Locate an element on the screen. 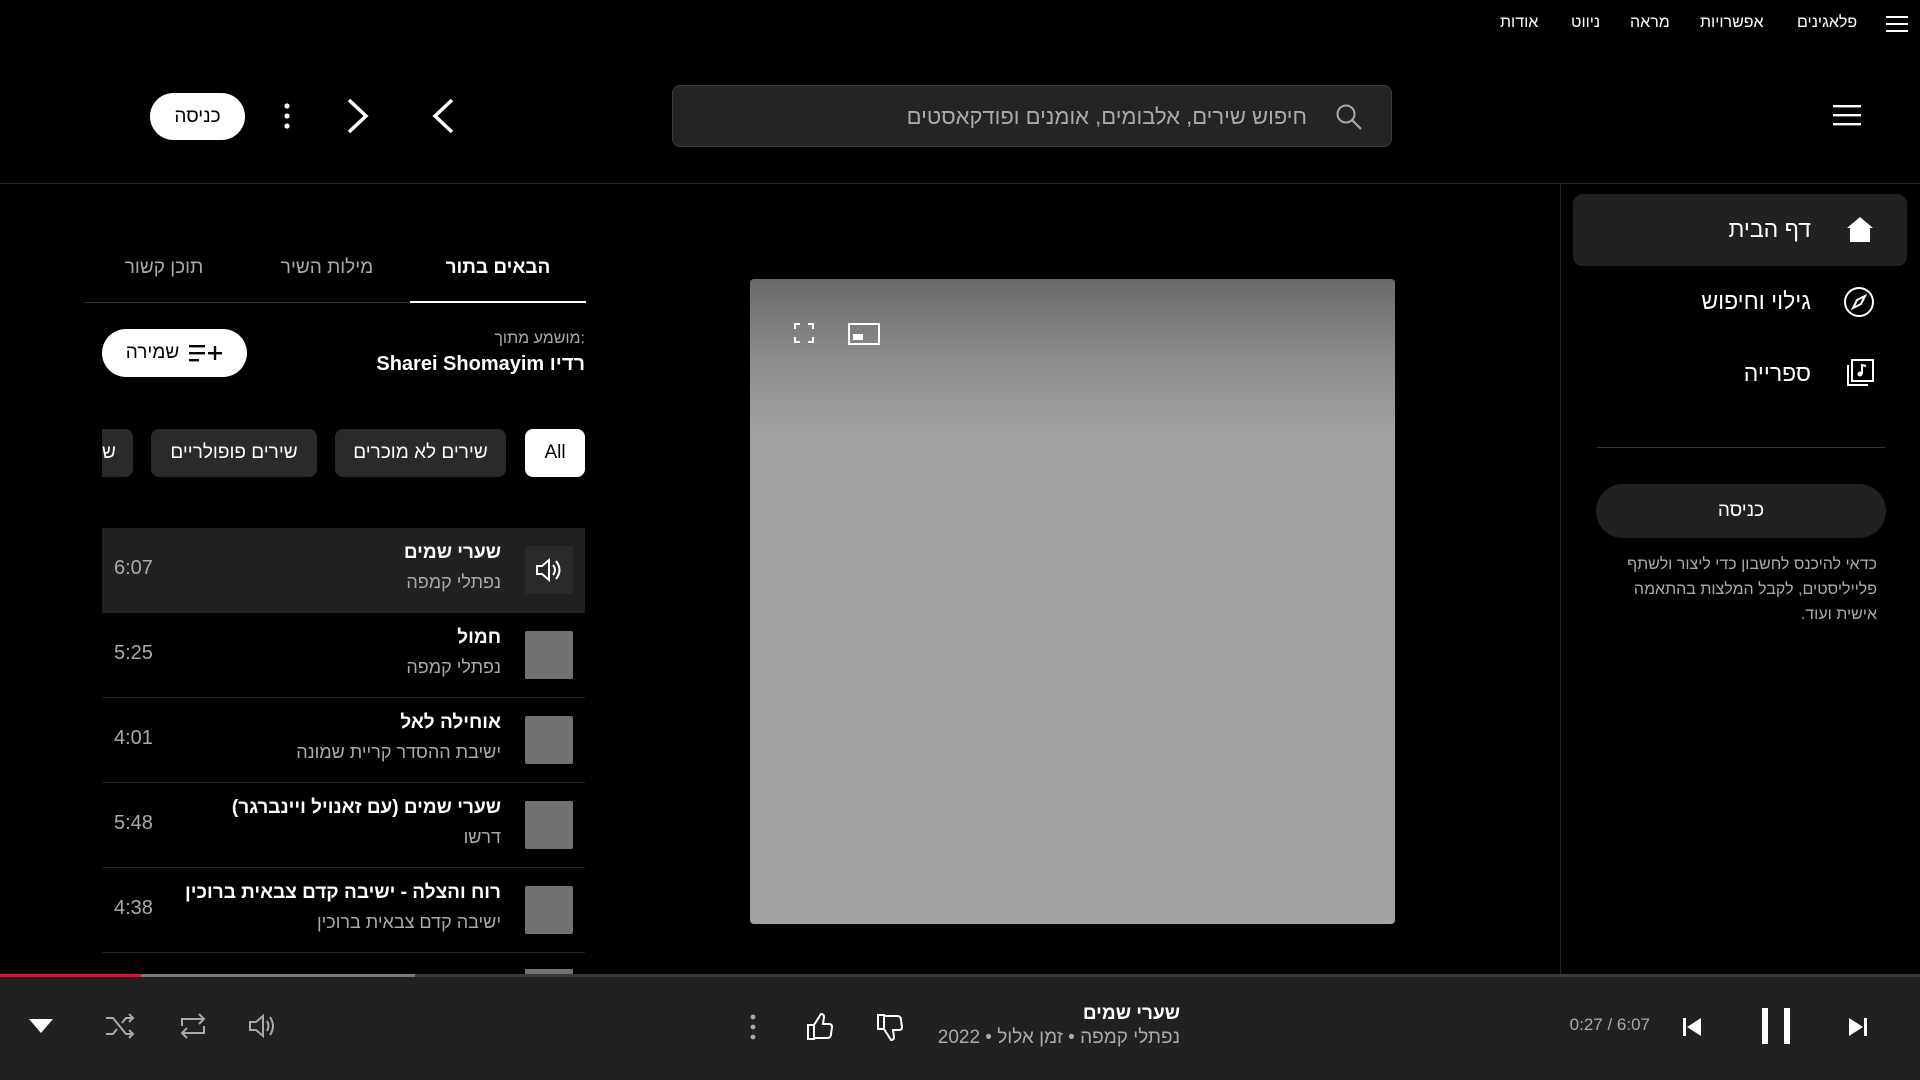 The image size is (1920, 1080). playing-from-label: מושמע מתוך: is located at coordinates (539, 338).